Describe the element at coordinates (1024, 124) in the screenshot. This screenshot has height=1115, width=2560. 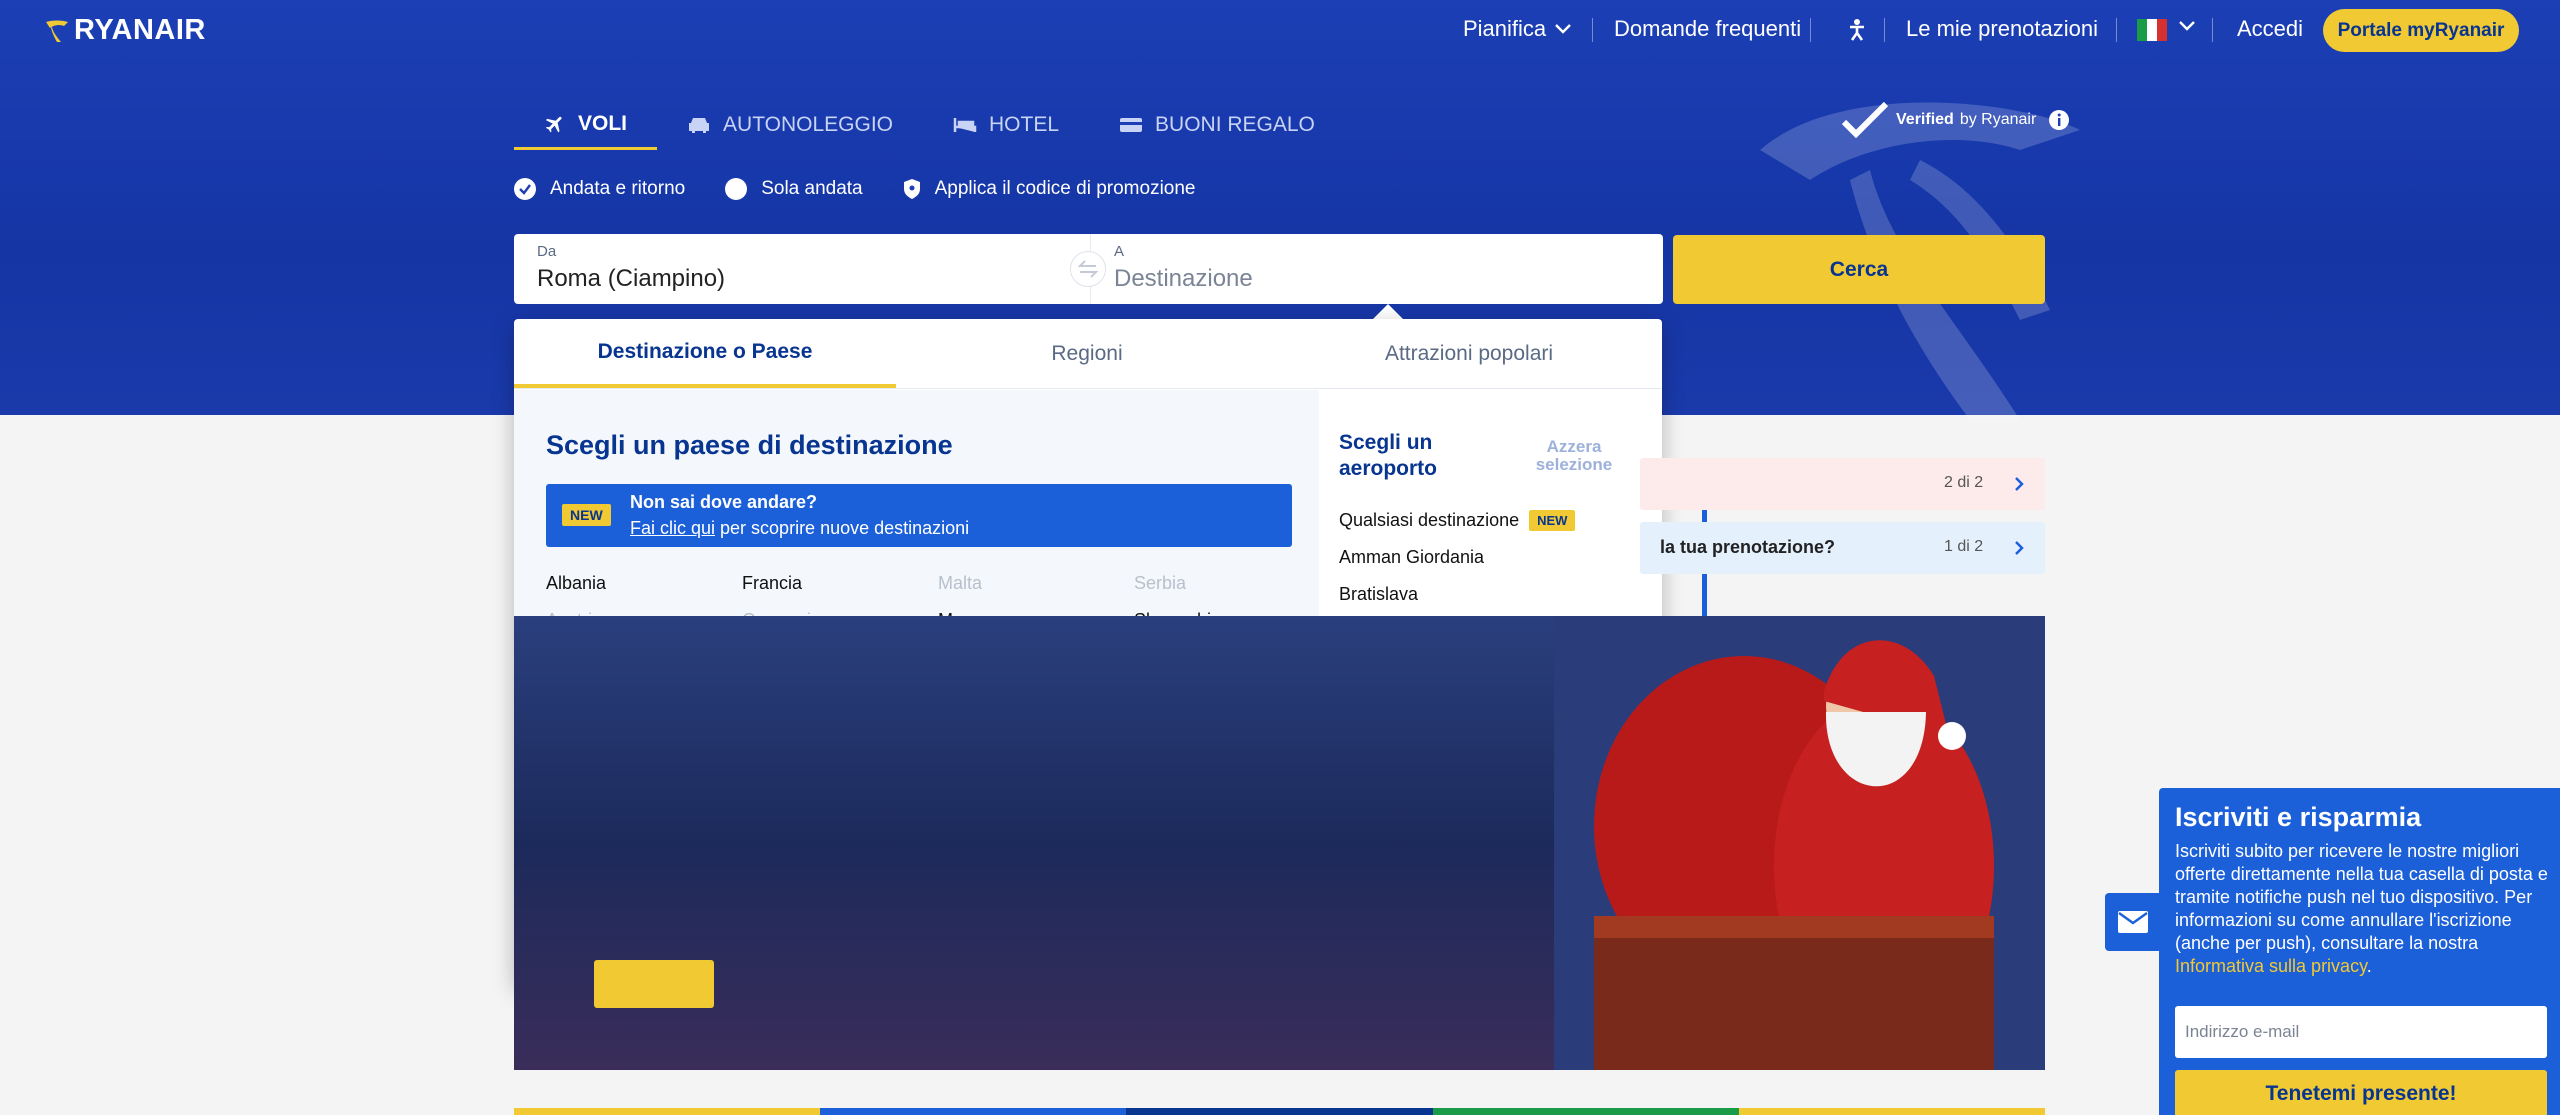
I see `tab-hotel-label: HOTEL` at that location.